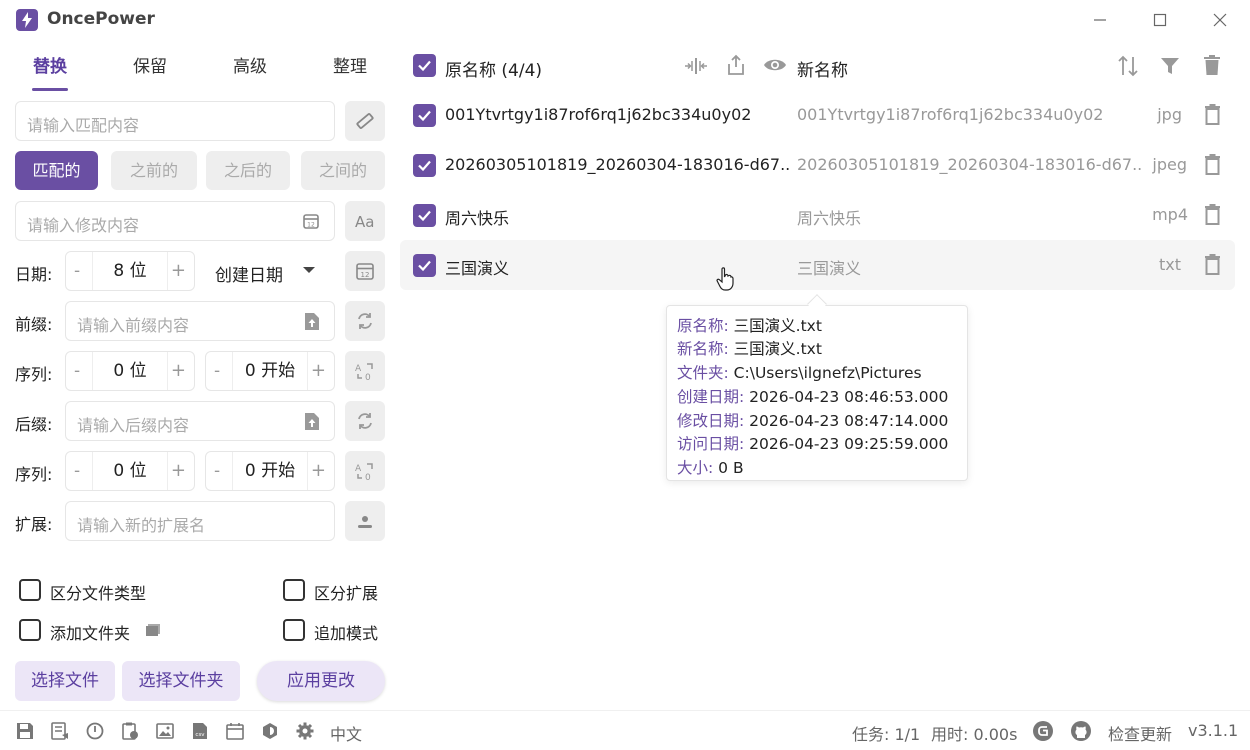 The width and height of the screenshot is (1250, 750). Describe the element at coordinates (343, 170) in the screenshot. I see `mode-between: 之间的` at that location.